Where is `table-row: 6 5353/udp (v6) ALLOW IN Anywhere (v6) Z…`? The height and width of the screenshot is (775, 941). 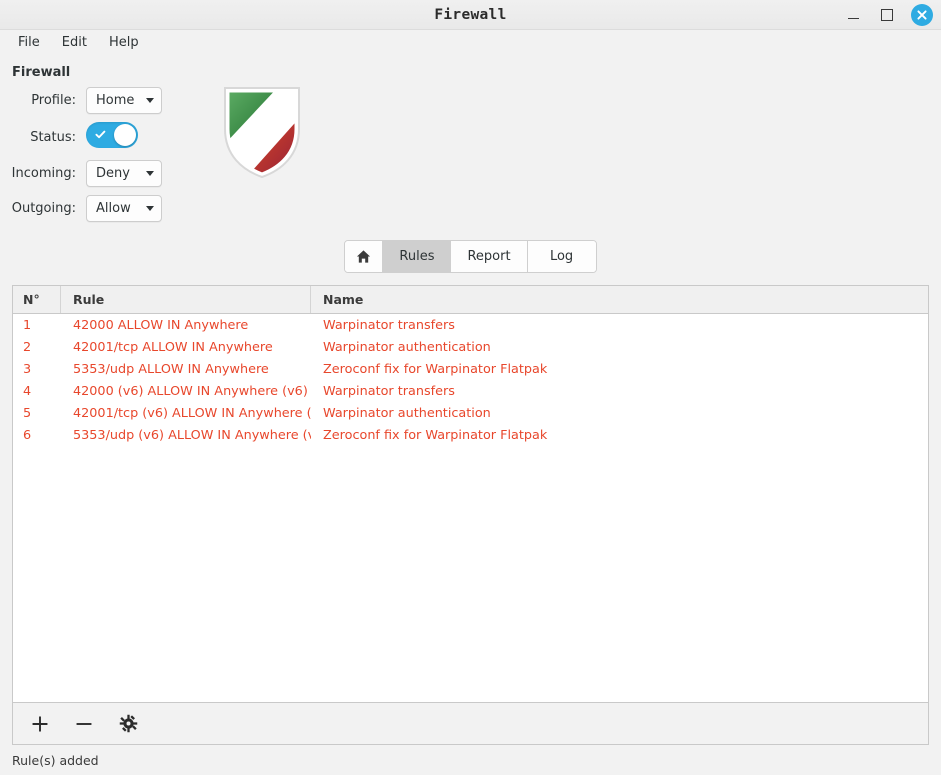
table-row: 6 5353/udp (v6) ALLOW IN Anywhere (v6) Z… is located at coordinates (470, 435).